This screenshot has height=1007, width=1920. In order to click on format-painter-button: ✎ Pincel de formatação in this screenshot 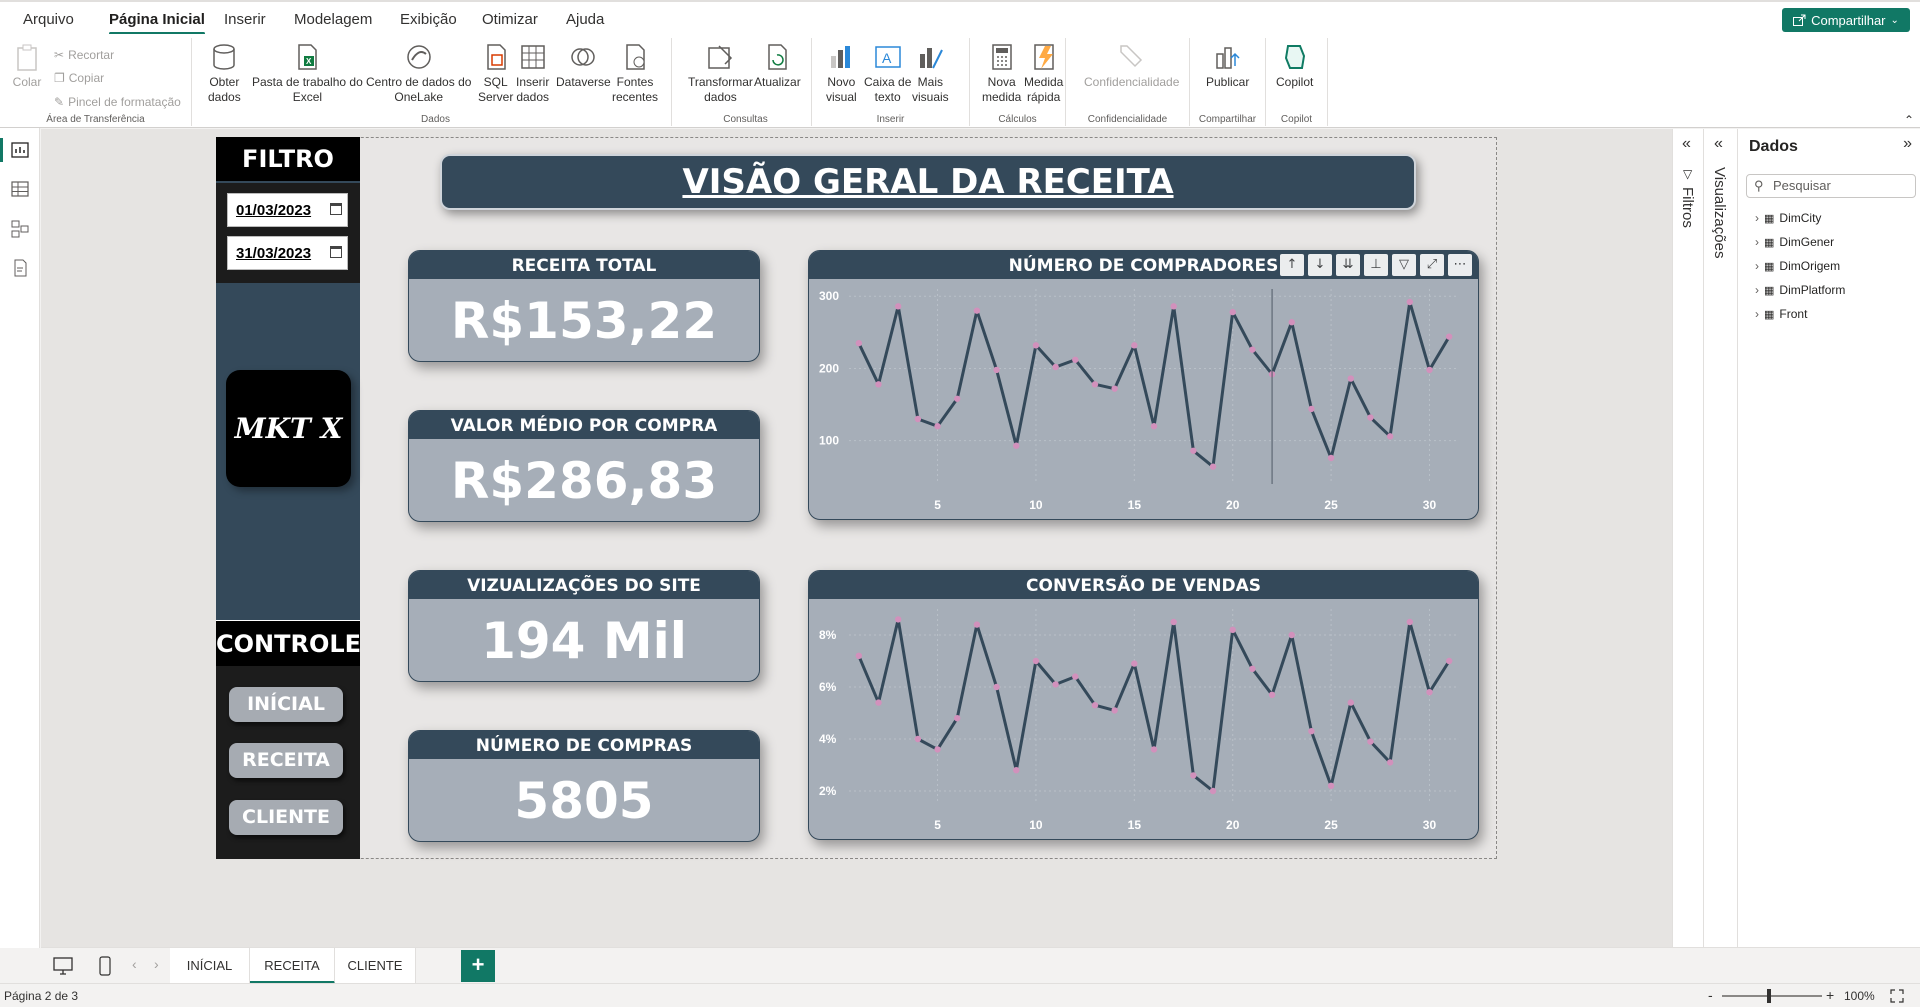, I will do `click(117, 102)`.